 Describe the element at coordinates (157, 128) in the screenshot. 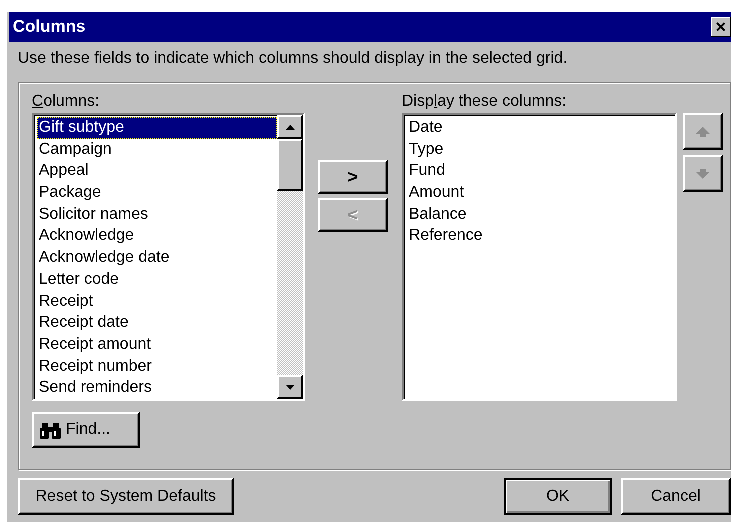

I see `list-item: Gift subtype` at that location.